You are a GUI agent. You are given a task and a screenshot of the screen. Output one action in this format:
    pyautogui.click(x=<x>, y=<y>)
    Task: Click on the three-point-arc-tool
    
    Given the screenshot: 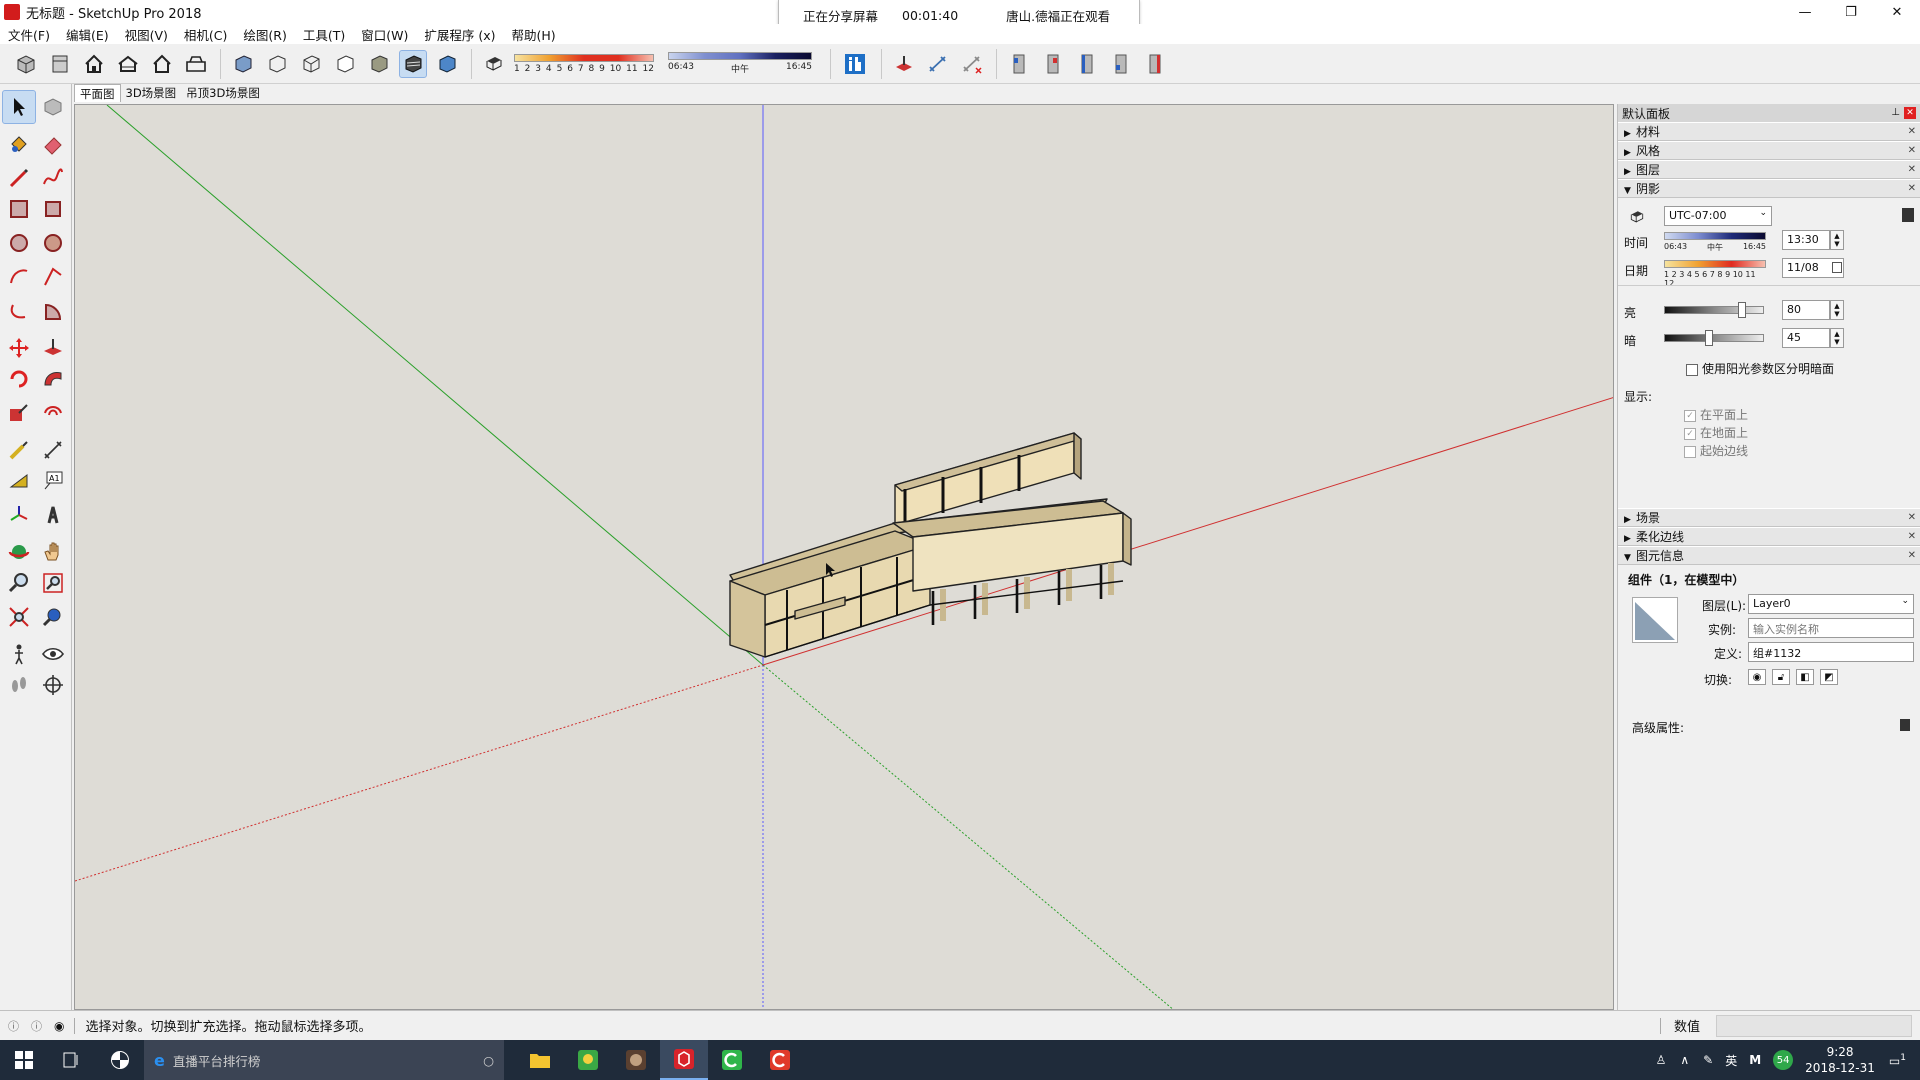 What is the action you would take?
    pyautogui.click(x=19, y=311)
    